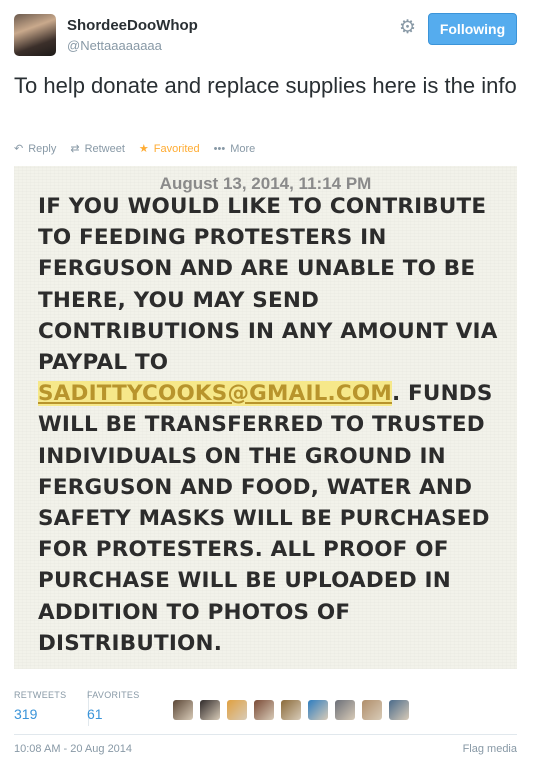  Describe the element at coordinates (35, 35) in the screenshot. I see `avatar` at that location.